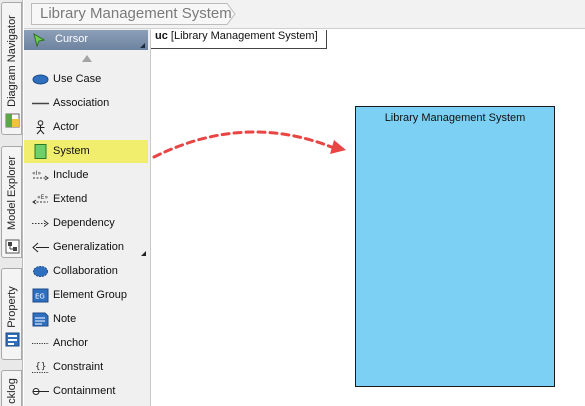 This screenshot has width=585, height=406. I want to click on tab-diagram-navigator-label: Diagram Navigator, so click(11, 61).